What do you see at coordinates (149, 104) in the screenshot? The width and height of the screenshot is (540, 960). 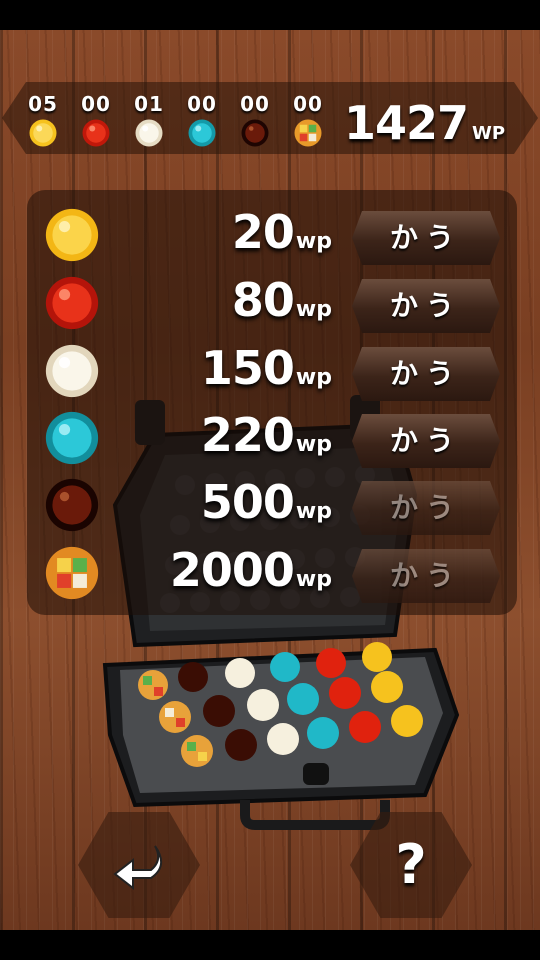 I see `counter-value: 01` at bounding box center [149, 104].